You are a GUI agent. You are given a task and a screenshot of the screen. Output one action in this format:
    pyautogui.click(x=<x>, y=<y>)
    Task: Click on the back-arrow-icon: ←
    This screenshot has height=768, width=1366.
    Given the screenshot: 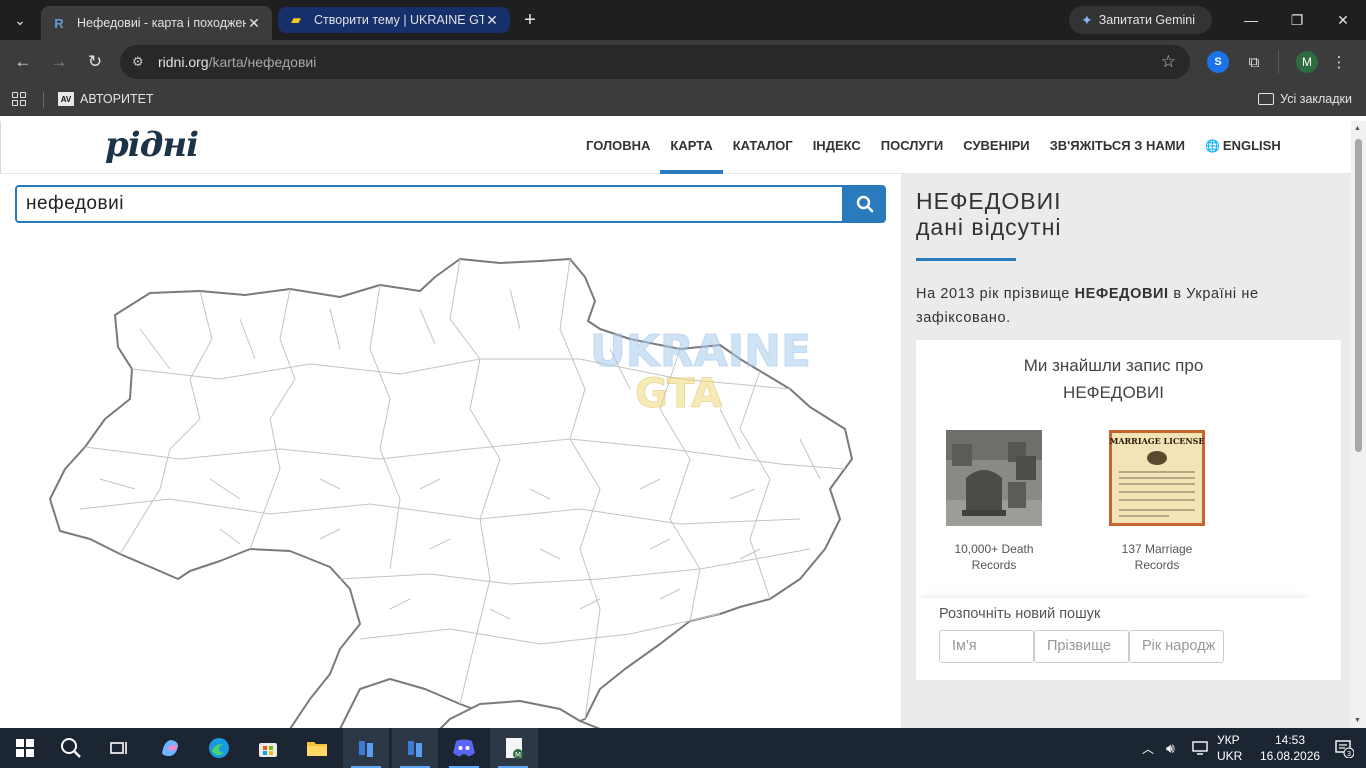 What is the action you would take?
    pyautogui.click(x=23, y=62)
    